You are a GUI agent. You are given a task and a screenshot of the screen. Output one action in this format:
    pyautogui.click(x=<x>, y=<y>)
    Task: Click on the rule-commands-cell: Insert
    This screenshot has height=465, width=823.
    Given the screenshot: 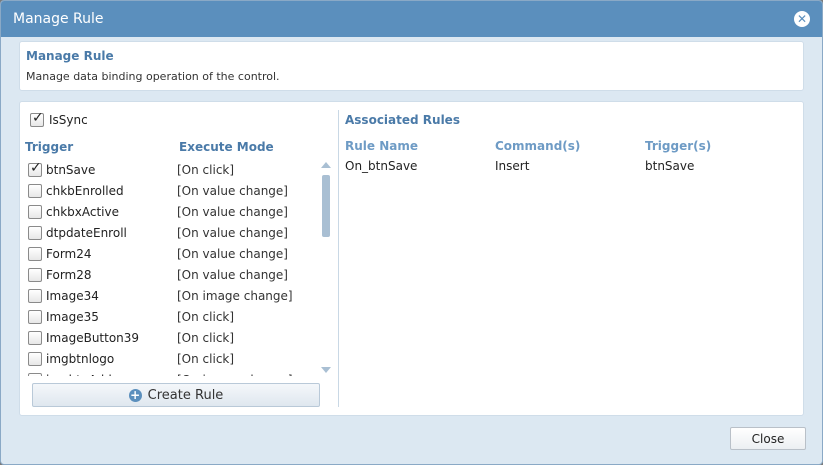 What is the action you would take?
    pyautogui.click(x=512, y=166)
    